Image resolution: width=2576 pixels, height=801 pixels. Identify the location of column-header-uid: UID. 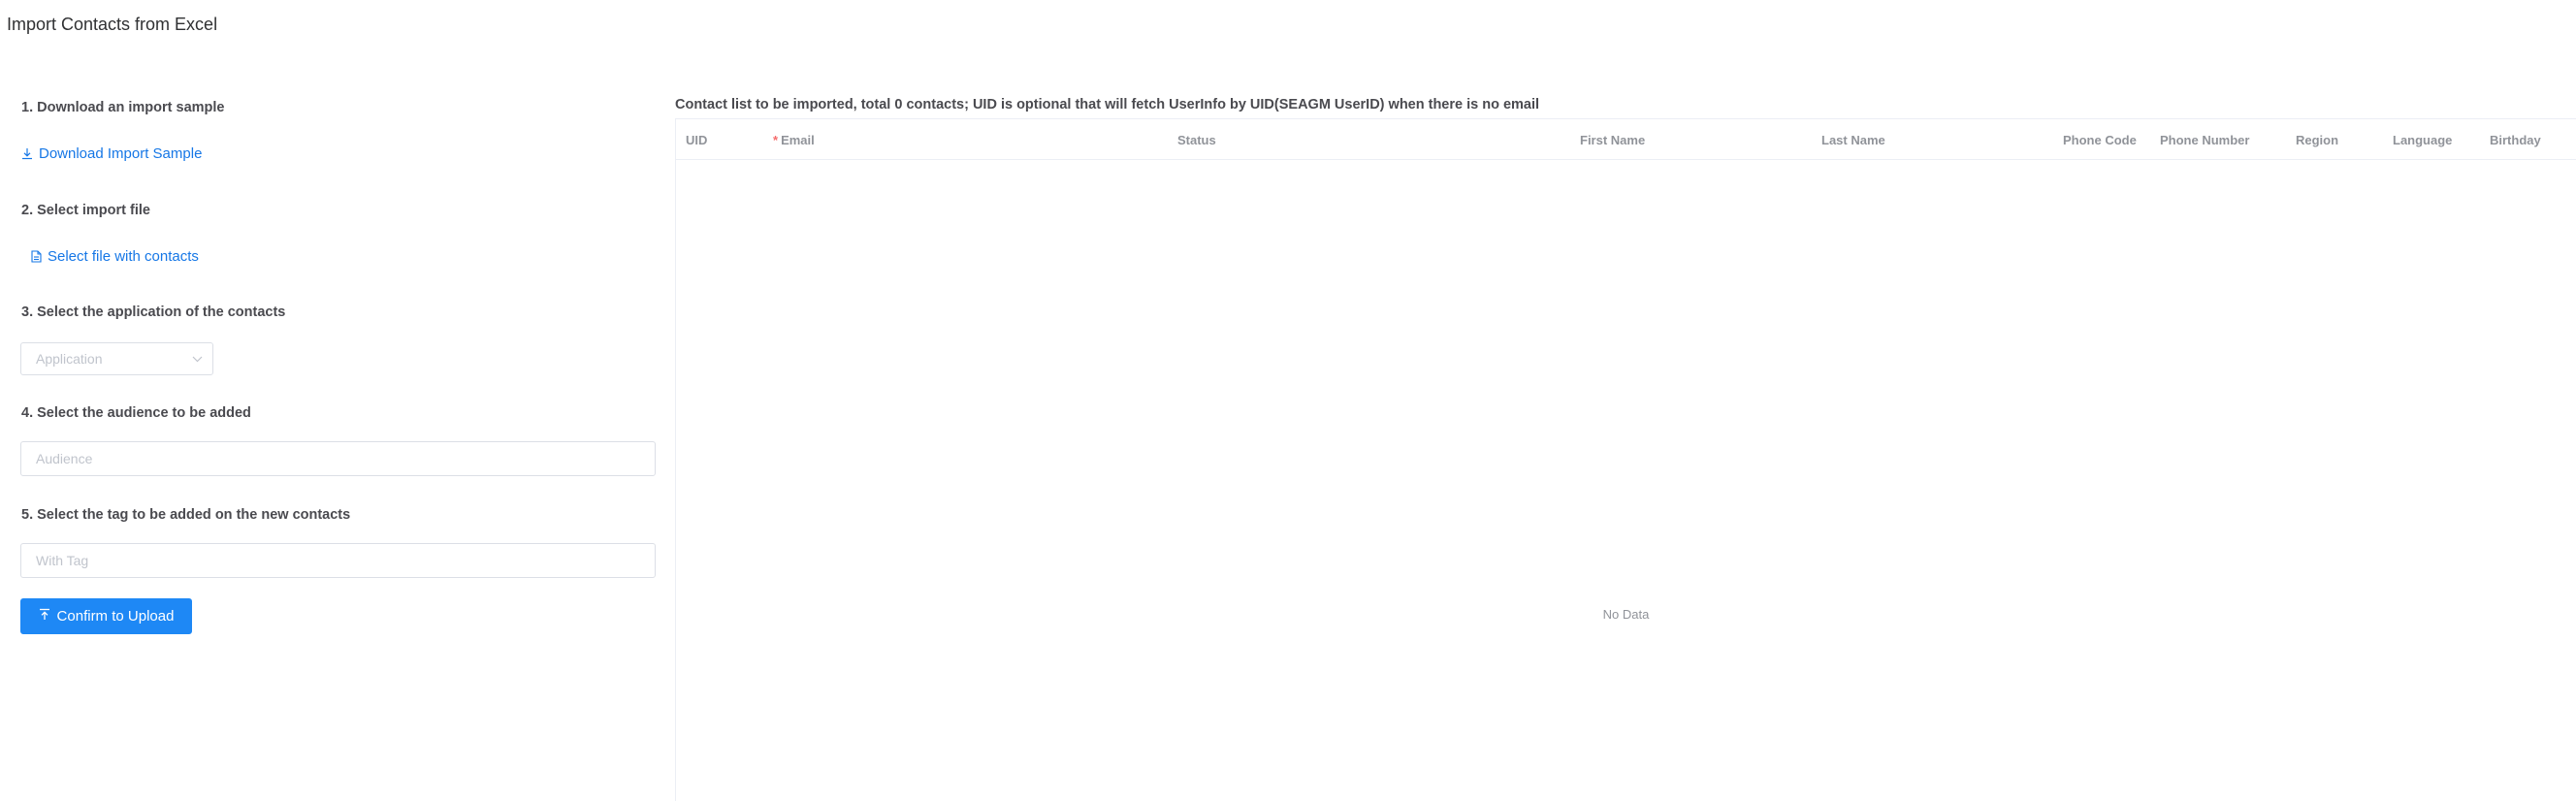
(697, 140).